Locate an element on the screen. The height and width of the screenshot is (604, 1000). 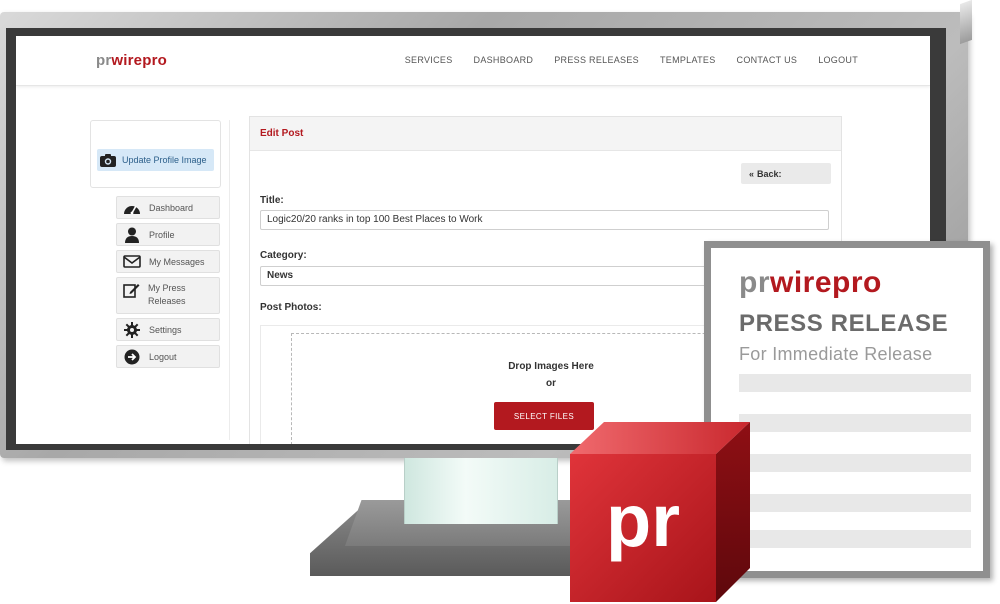
sidebar-item-messages: My Messages is located at coordinates (168, 261).